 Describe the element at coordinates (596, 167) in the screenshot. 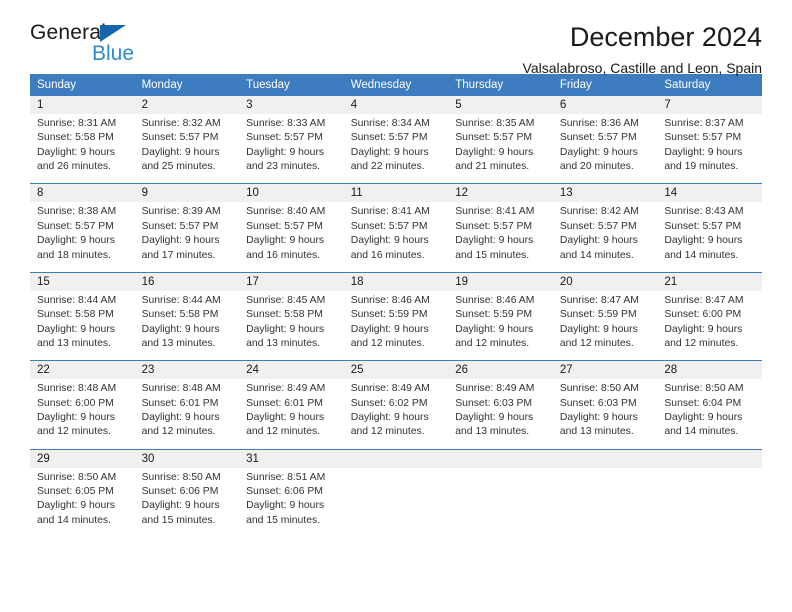

I see `daylight-text-line2: and 20 minutes.` at that location.